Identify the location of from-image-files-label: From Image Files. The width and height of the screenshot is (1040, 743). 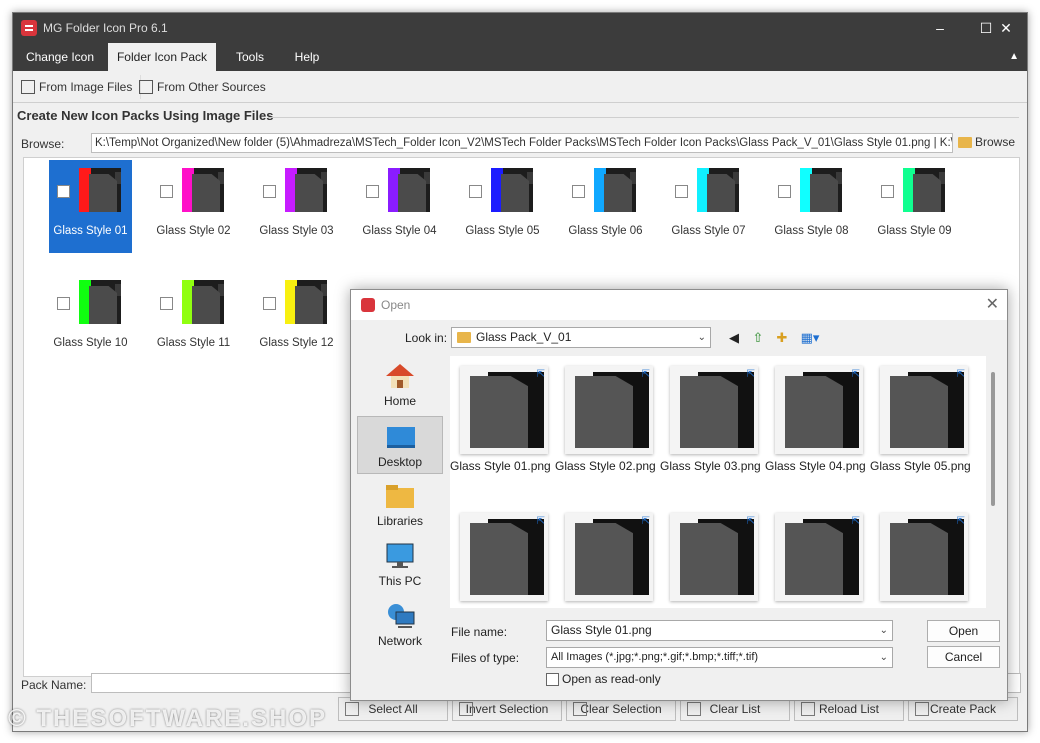
(86, 87).